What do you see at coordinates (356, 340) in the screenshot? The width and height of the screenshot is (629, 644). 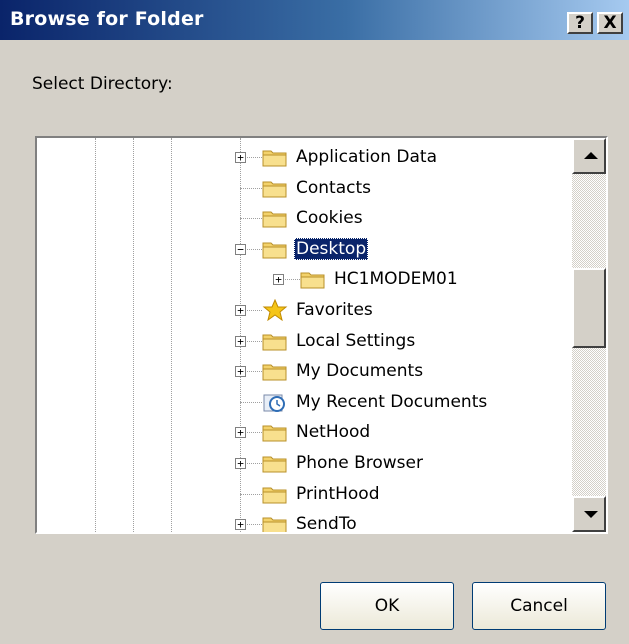 I see `tree-item-label: Local Settings` at bounding box center [356, 340].